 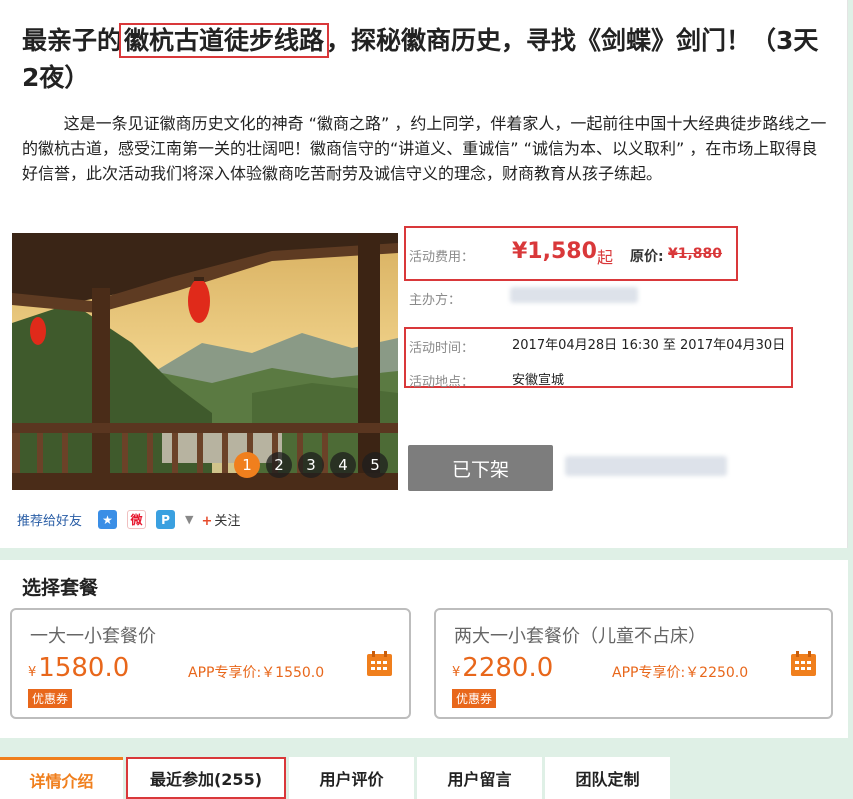 I want to click on hero-image-carousel: 1 2 3 4 5, so click(x=205, y=361).